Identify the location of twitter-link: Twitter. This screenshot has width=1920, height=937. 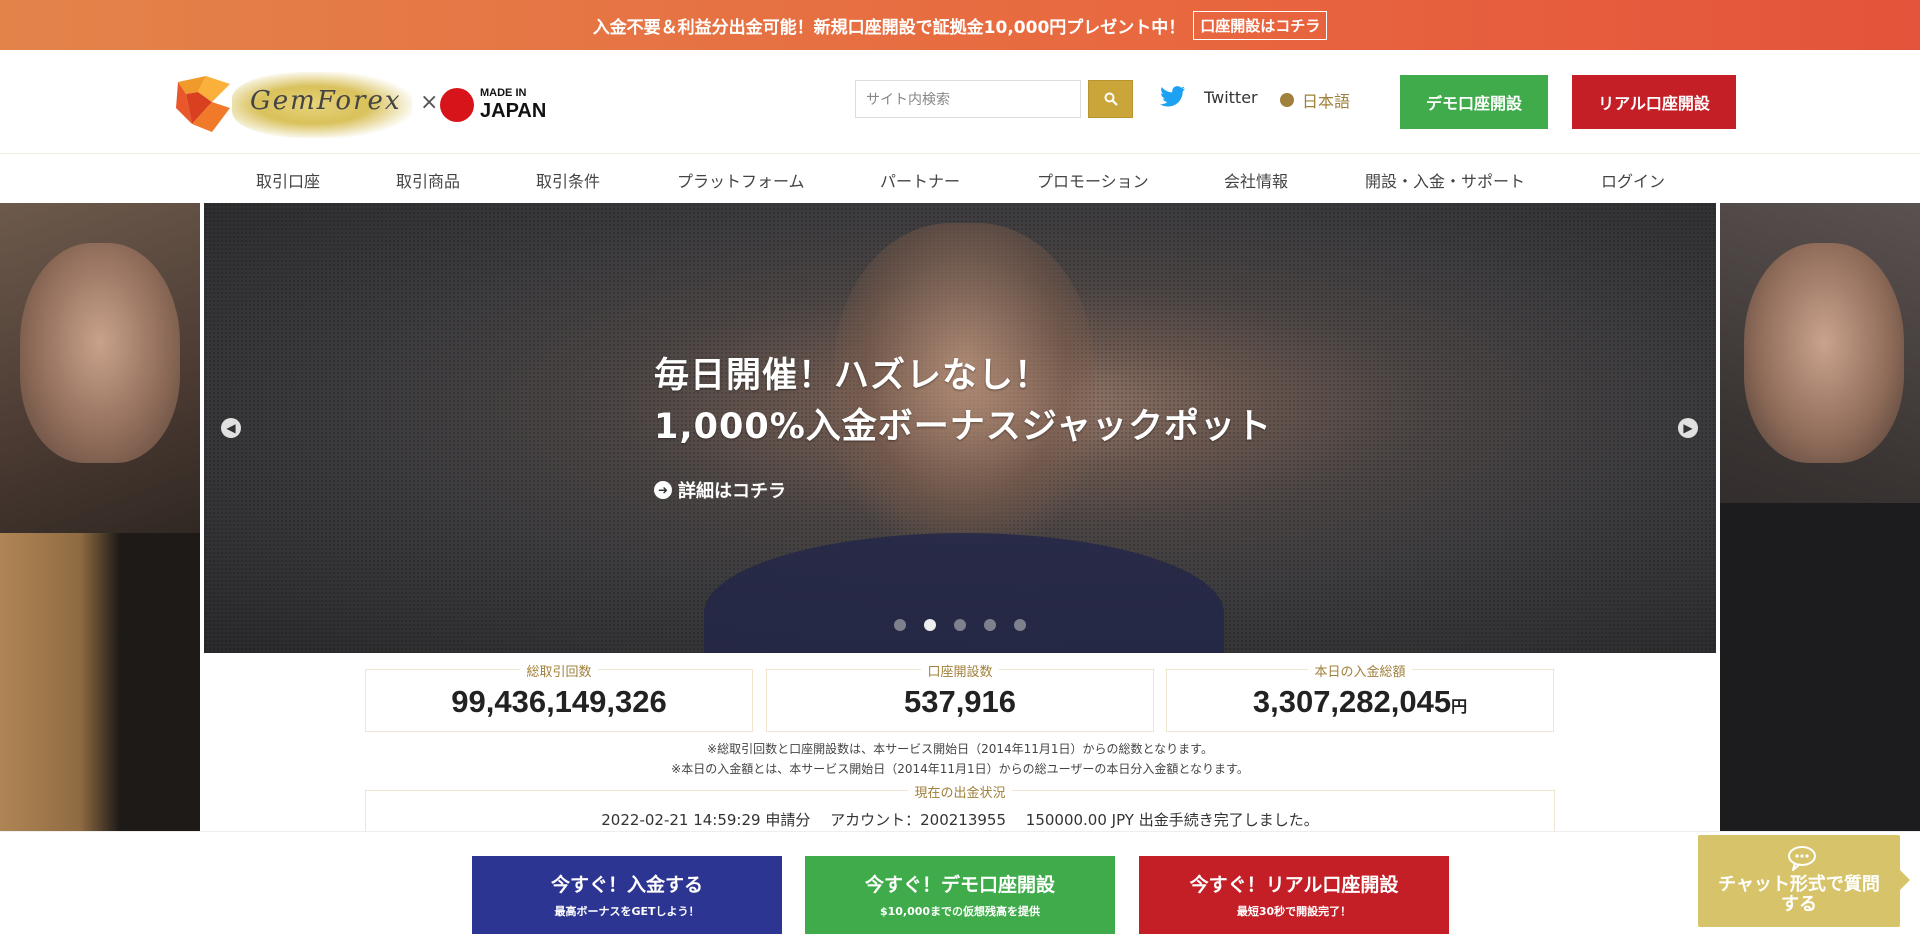
(1209, 97).